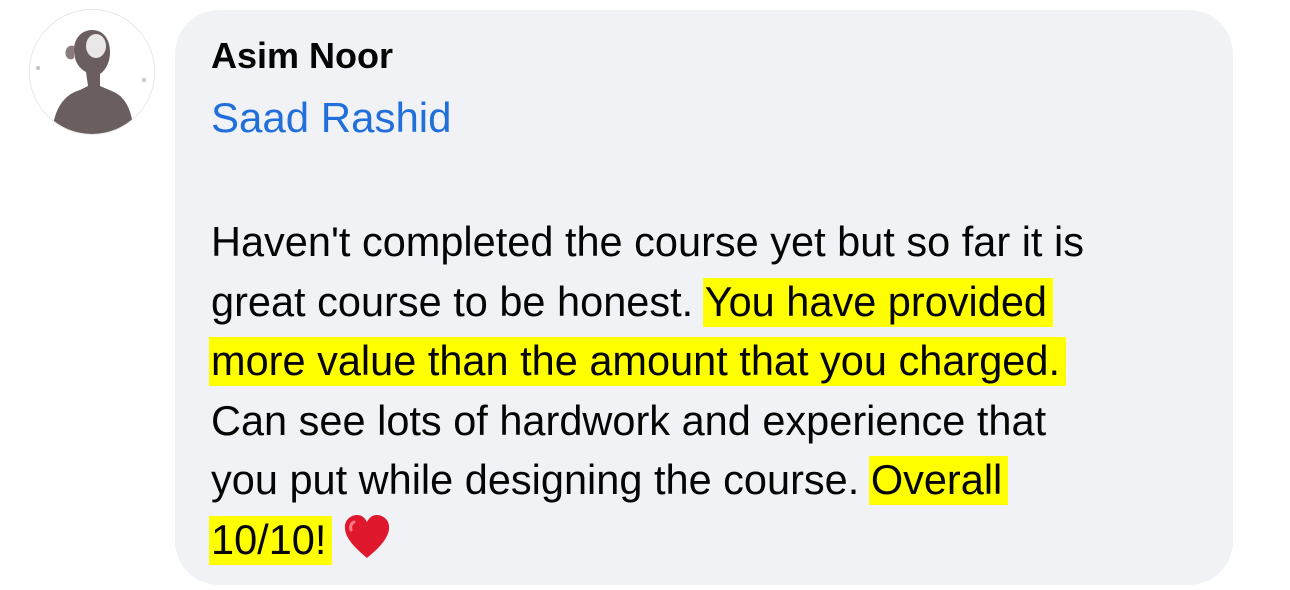 The height and width of the screenshot is (590, 1290). I want to click on mention-link: Saad Rashid, so click(331, 118).